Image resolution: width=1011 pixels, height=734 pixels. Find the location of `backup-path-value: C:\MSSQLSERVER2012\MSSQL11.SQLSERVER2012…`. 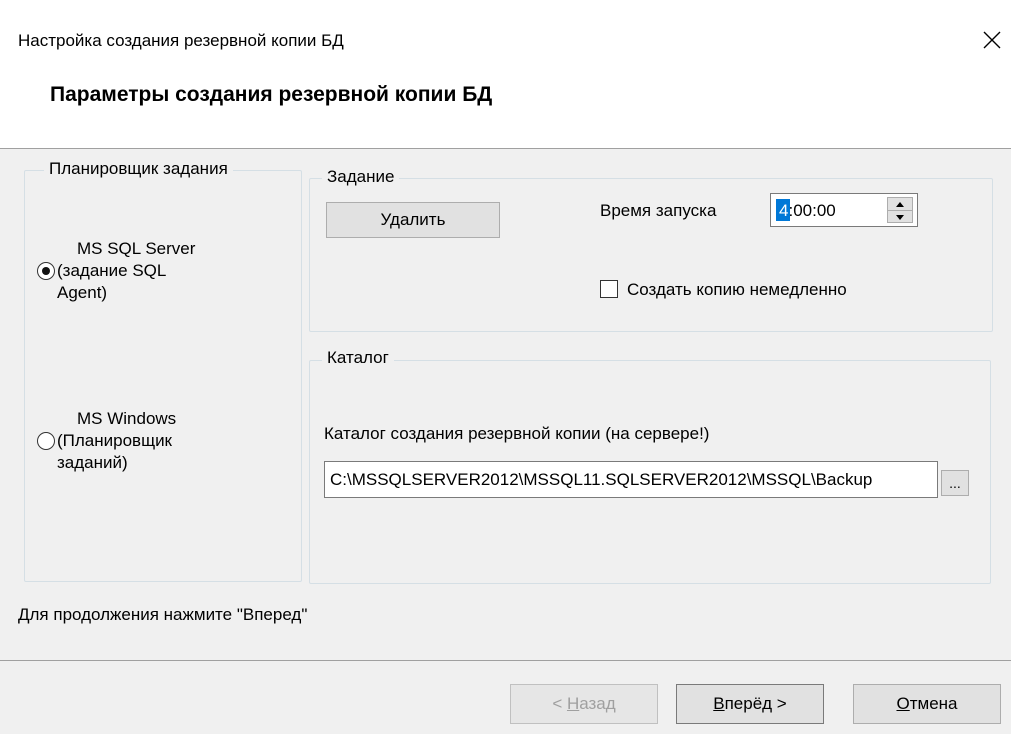

backup-path-value: C:\MSSQLSERVER2012\MSSQL11.SQLSERVER2012… is located at coordinates (601, 479).